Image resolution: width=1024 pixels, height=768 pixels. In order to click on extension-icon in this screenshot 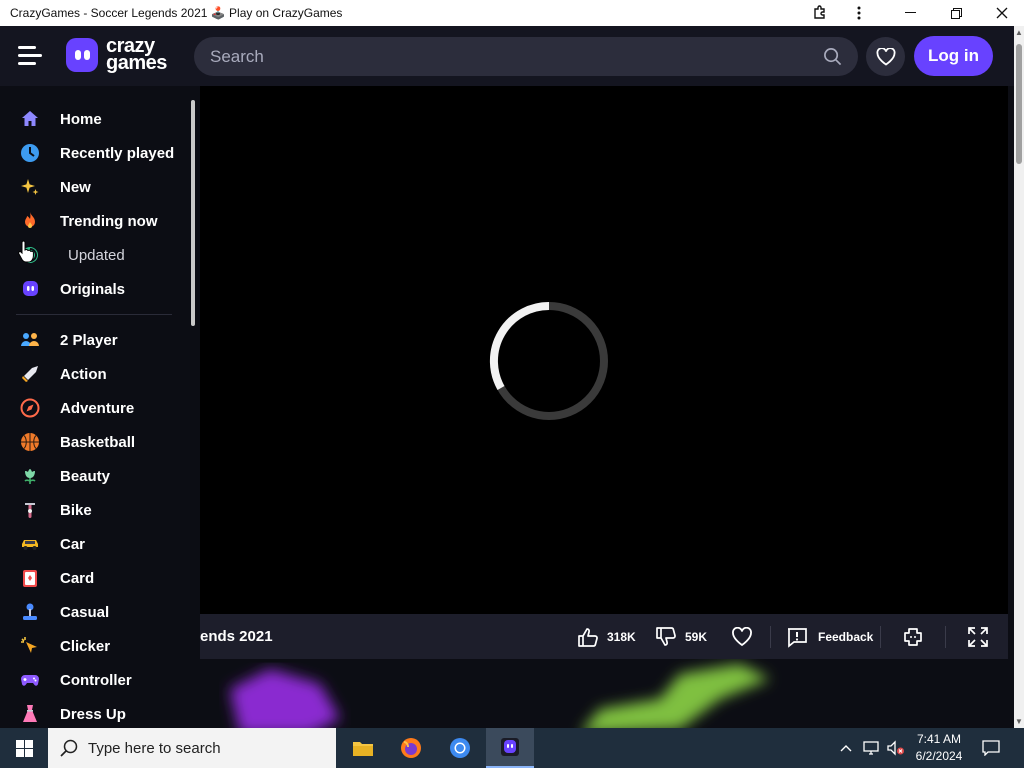, I will do `click(820, 13)`.